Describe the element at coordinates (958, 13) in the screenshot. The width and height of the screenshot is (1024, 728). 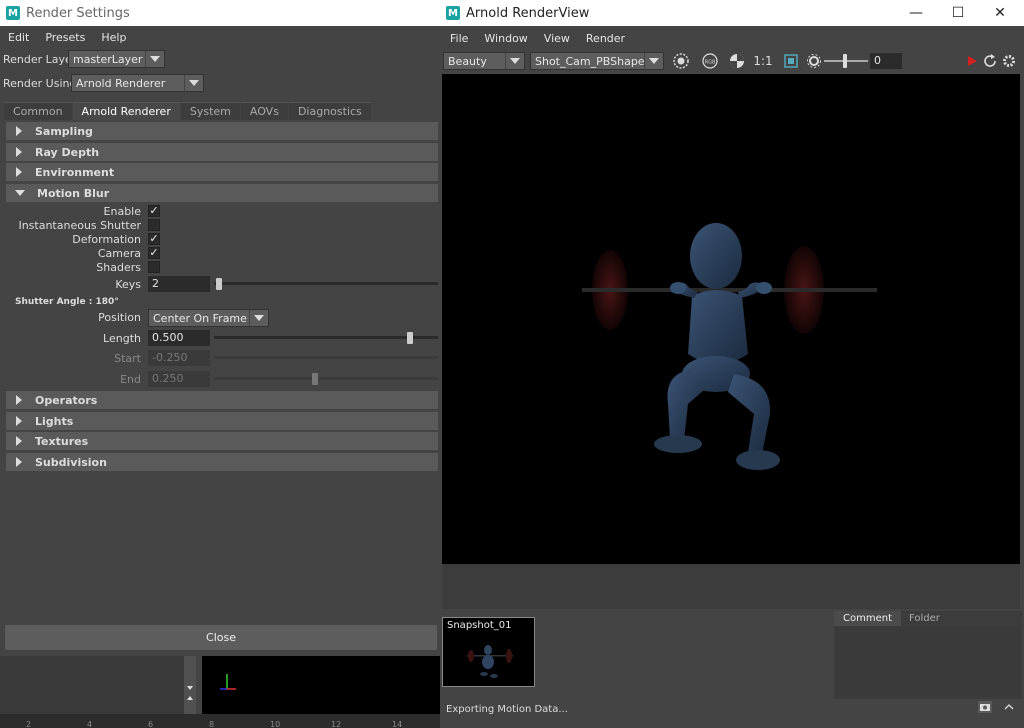
I see `maximize-button: ☐` at that location.